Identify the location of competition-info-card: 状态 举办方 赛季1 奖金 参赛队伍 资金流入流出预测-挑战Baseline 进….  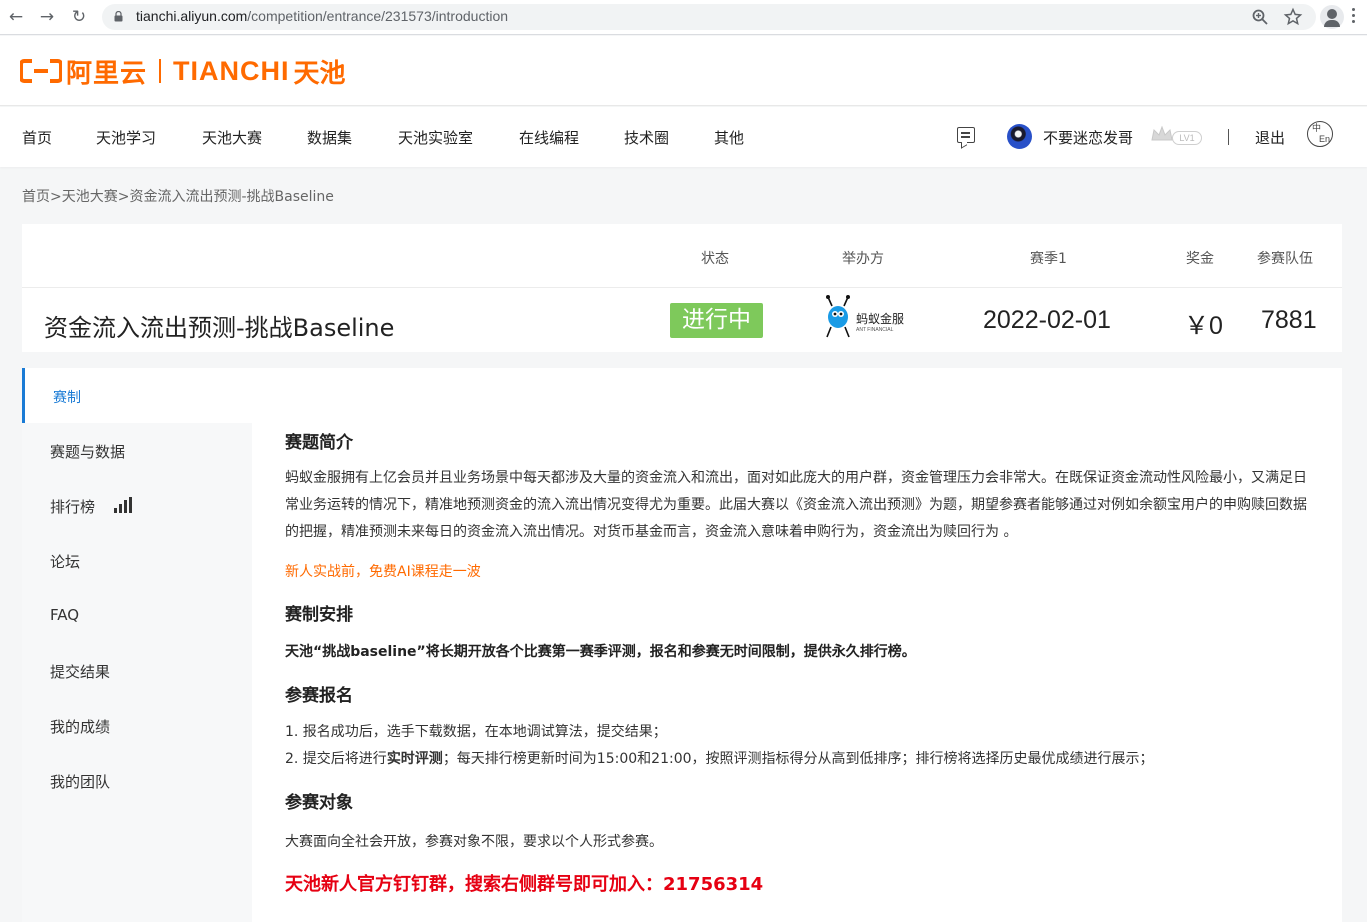
(682, 288).